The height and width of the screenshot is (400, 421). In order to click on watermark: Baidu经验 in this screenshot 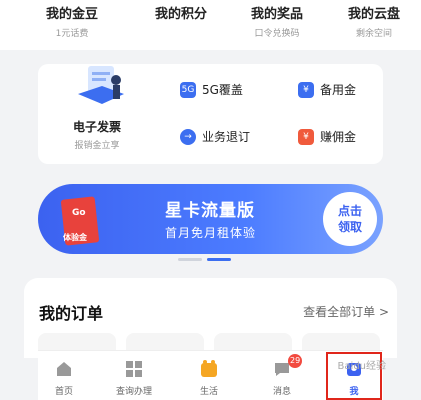, I will do `click(361, 366)`.